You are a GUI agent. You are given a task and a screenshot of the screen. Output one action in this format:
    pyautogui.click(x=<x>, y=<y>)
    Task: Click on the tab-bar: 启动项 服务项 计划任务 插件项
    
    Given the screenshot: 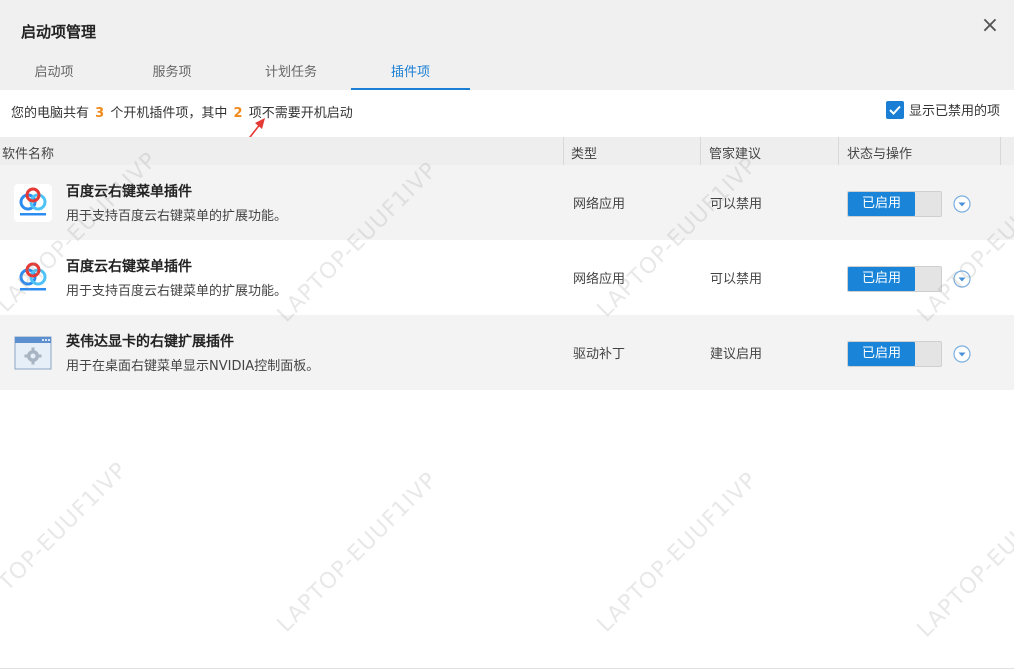 What is the action you would take?
    pyautogui.click(x=507, y=74)
    